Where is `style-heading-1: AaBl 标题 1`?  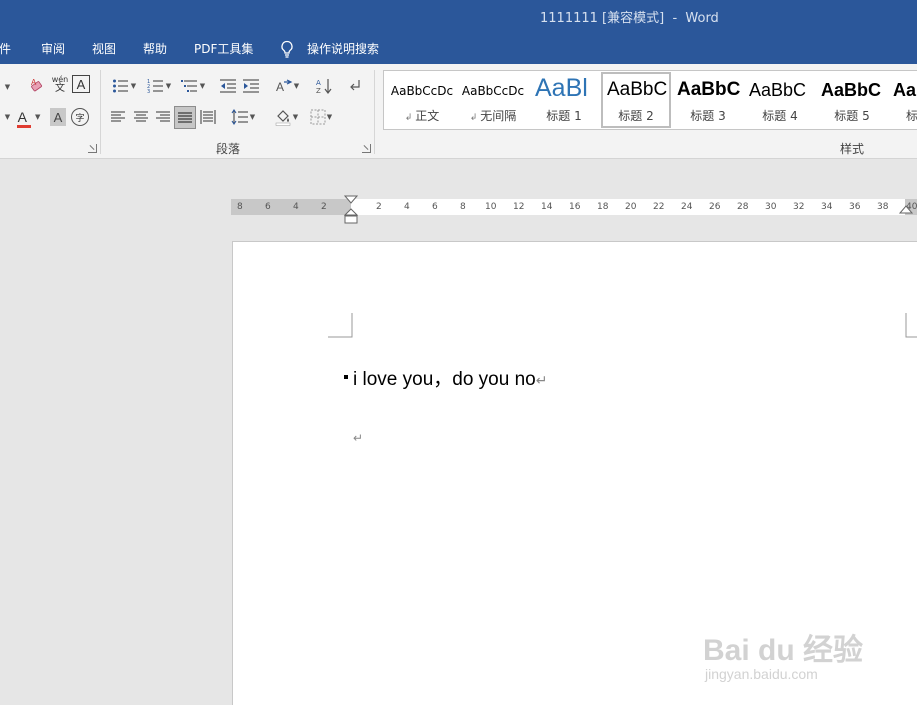
style-heading-1: AaBl 标题 1 is located at coordinates (564, 100).